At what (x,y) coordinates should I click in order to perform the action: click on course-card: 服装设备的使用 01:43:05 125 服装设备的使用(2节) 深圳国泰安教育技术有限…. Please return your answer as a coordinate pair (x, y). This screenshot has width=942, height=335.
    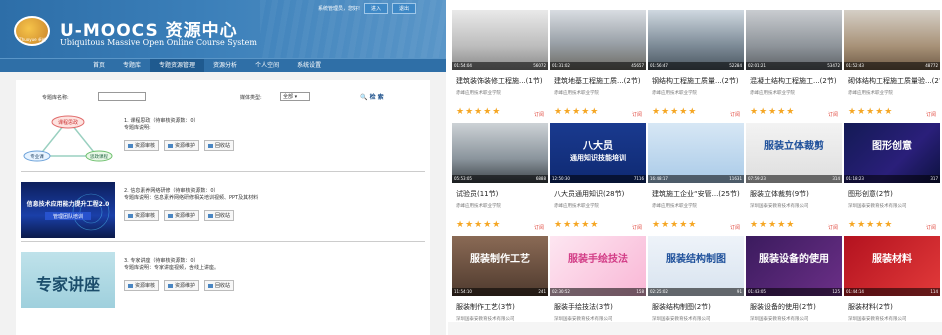
    Looking at the image, I should click on (794, 285).